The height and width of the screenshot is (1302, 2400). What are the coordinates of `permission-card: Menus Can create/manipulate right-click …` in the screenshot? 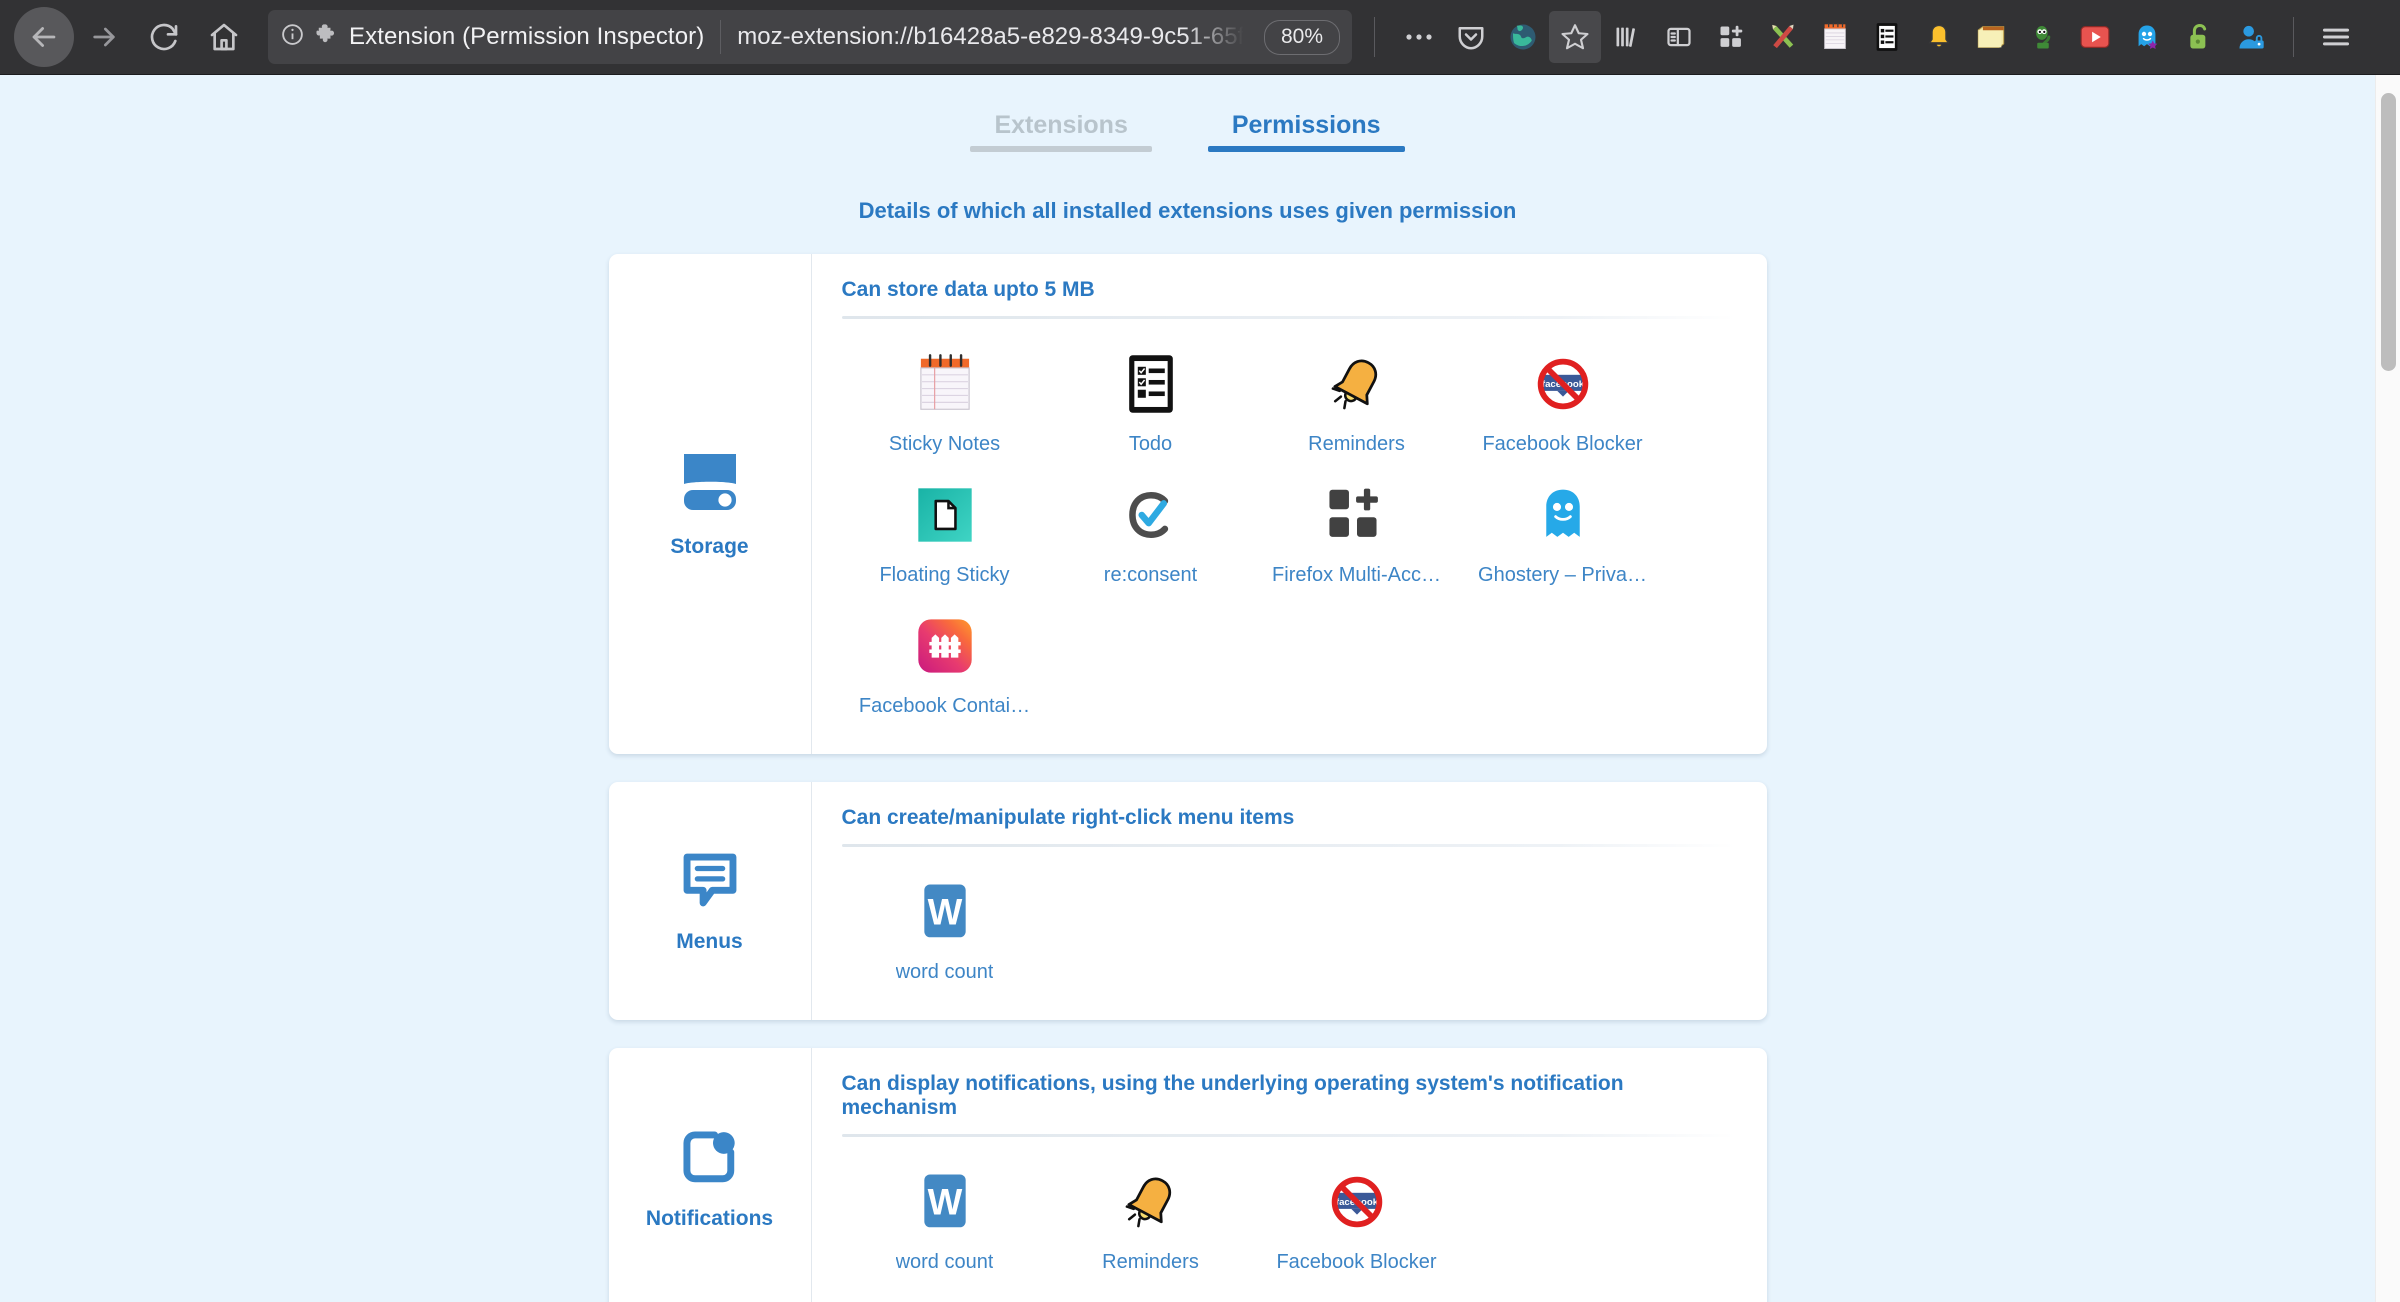 It's located at (1187, 901).